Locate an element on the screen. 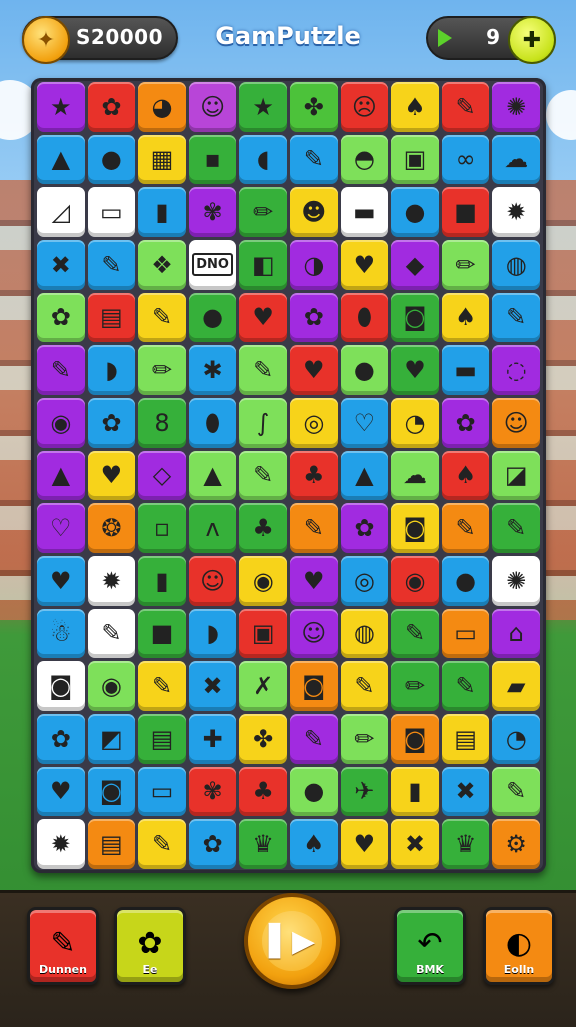  tile-r5-c4: ✎ is located at coordinates (263, 370).